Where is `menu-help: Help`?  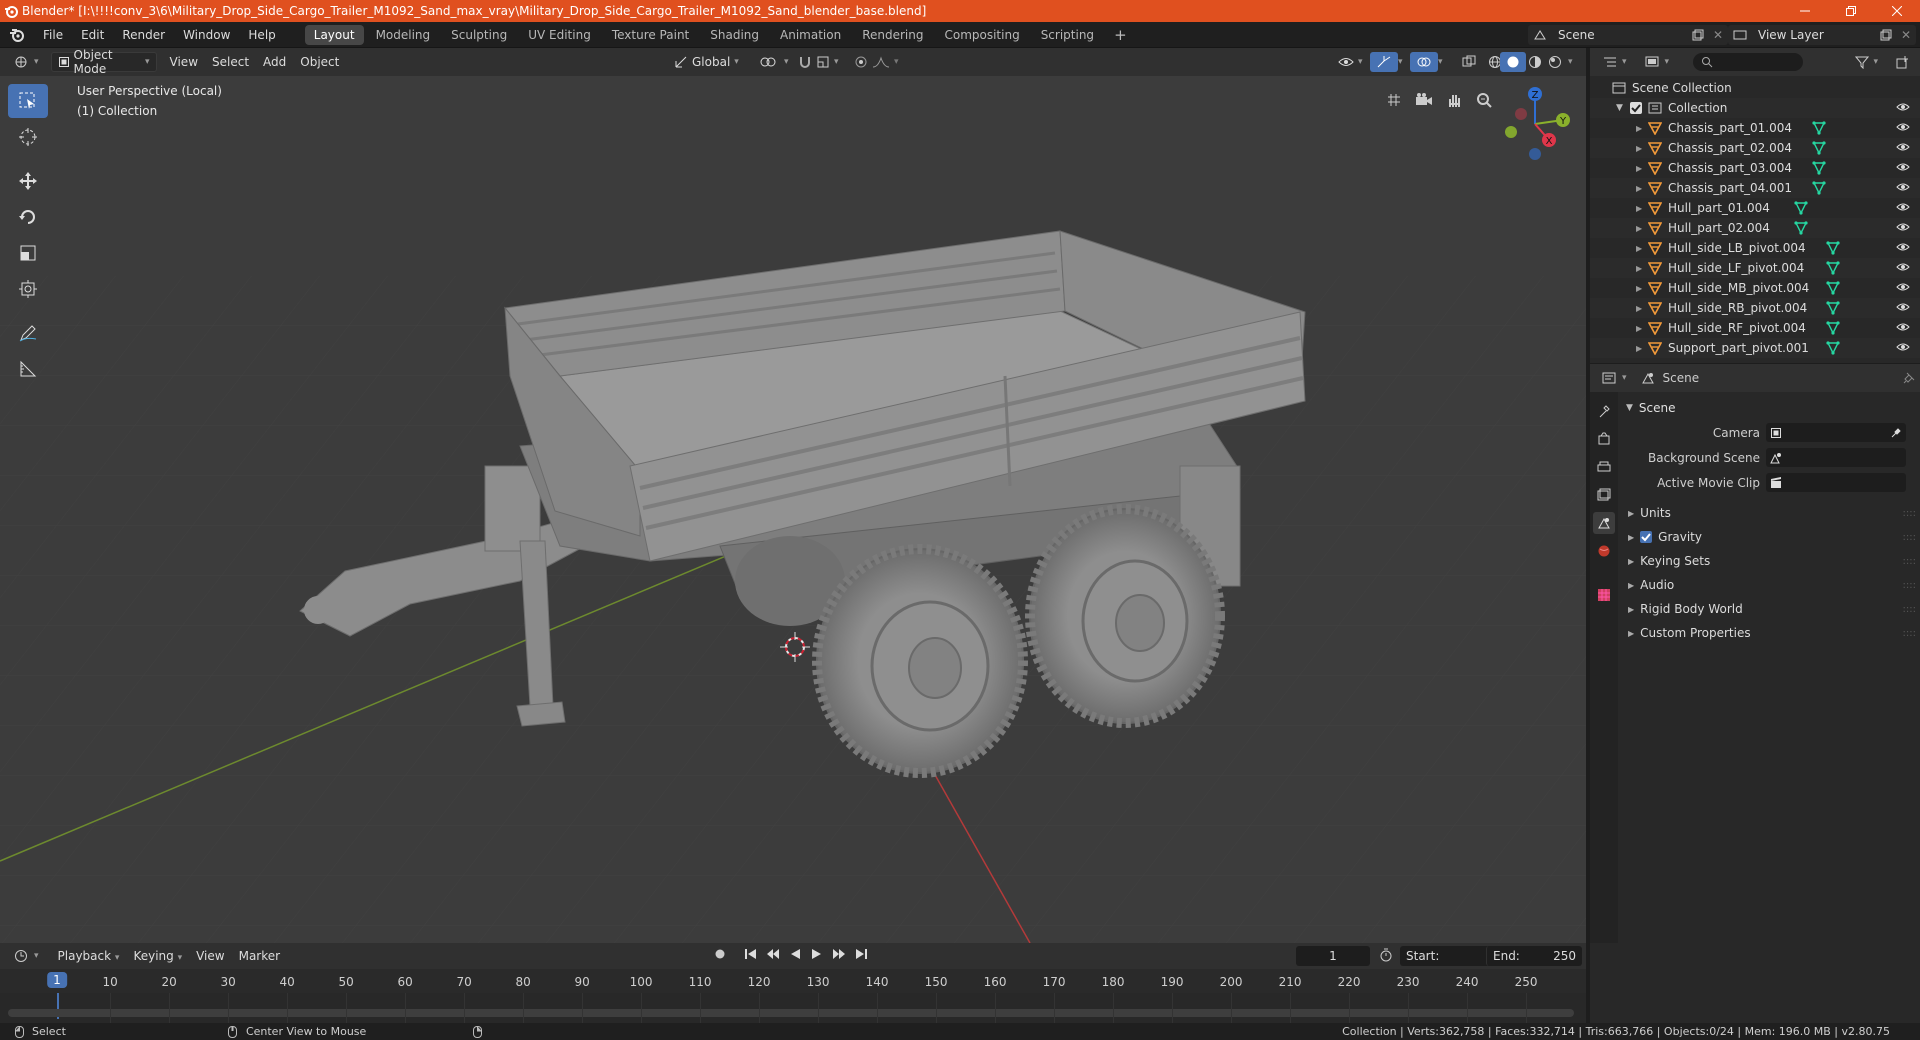
menu-help: Help is located at coordinates (261, 35).